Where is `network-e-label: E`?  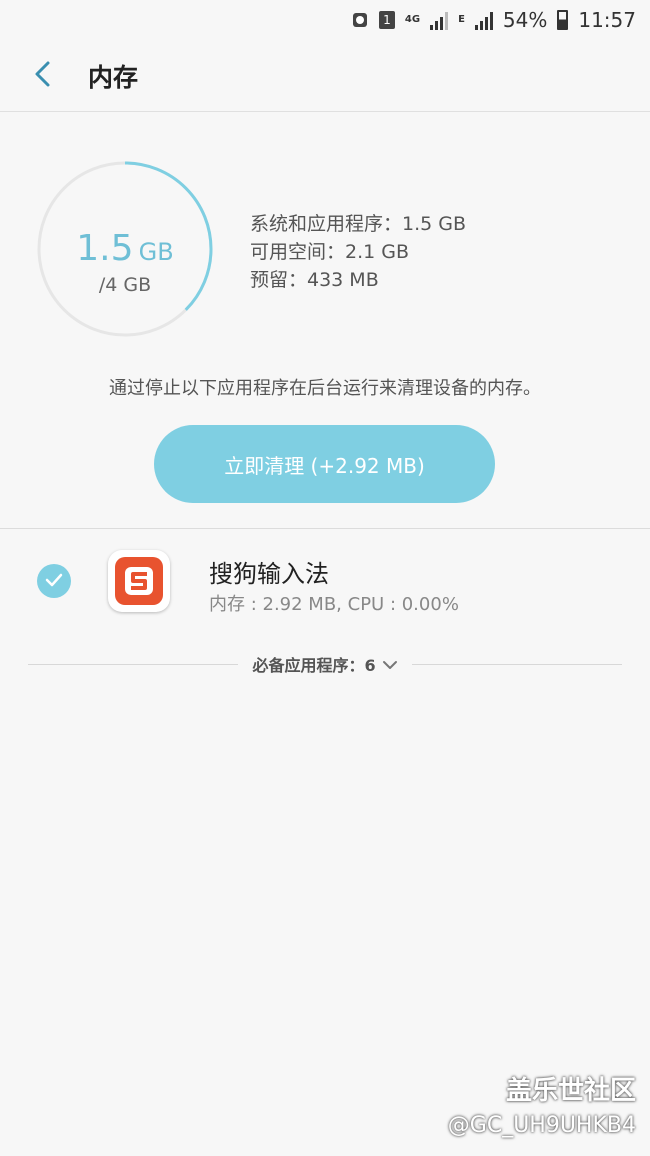 network-e-label: E is located at coordinates (461, 19).